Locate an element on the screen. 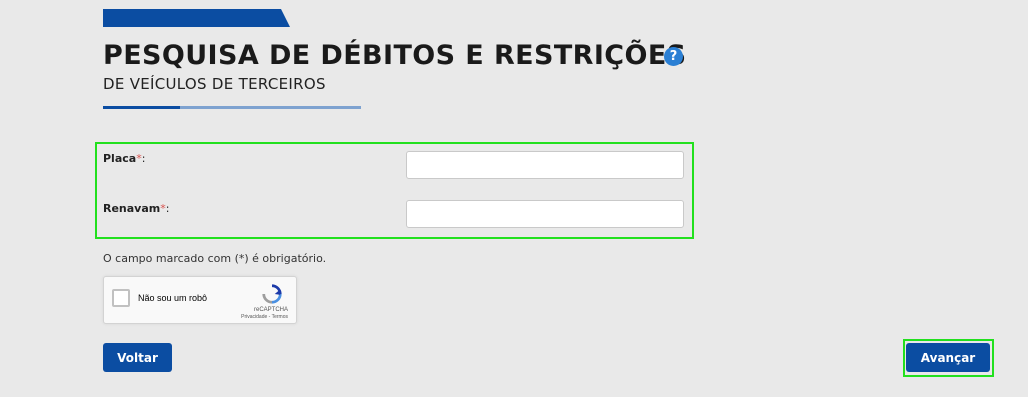 Image resolution: width=1028 pixels, height=397 pixels. recaptcha-brand: reCAPTCHA is located at coordinates (270, 310).